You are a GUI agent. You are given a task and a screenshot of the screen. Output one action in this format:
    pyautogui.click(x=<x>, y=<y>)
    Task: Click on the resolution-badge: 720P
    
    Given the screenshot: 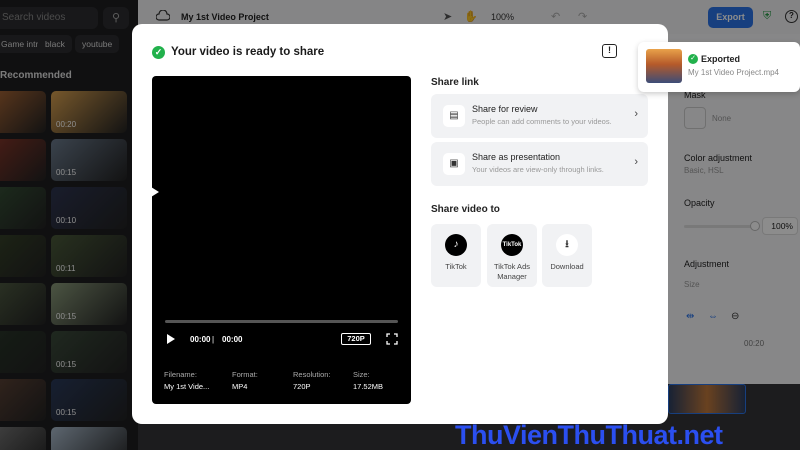 What is the action you would take?
    pyautogui.click(x=356, y=339)
    